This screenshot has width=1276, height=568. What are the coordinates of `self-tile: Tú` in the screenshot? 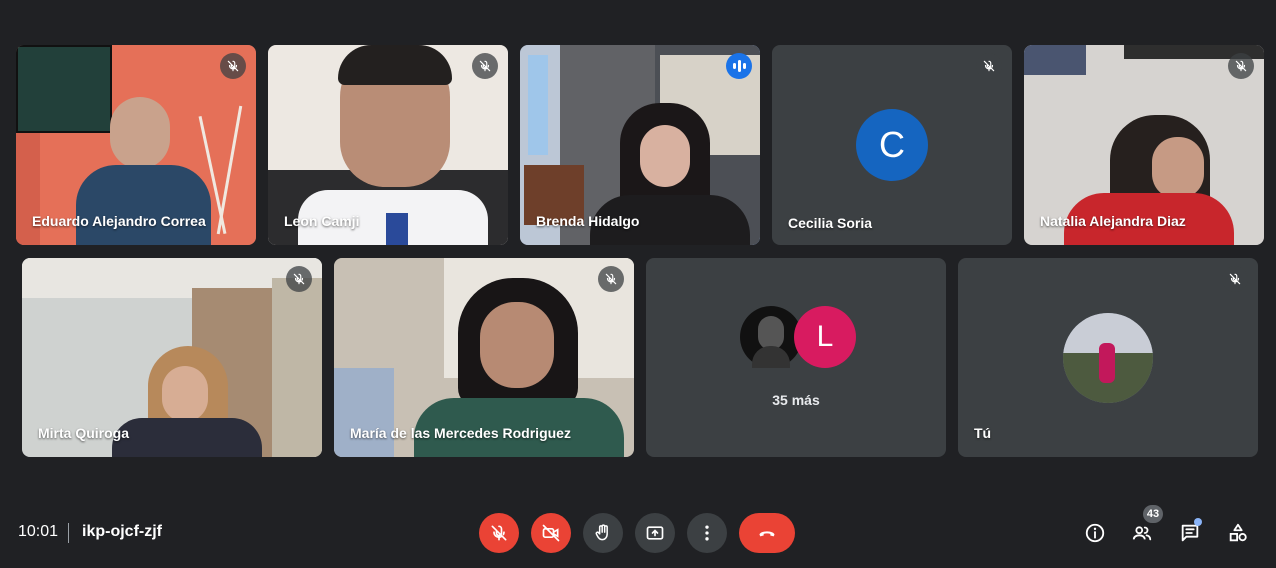 It's located at (1108, 357).